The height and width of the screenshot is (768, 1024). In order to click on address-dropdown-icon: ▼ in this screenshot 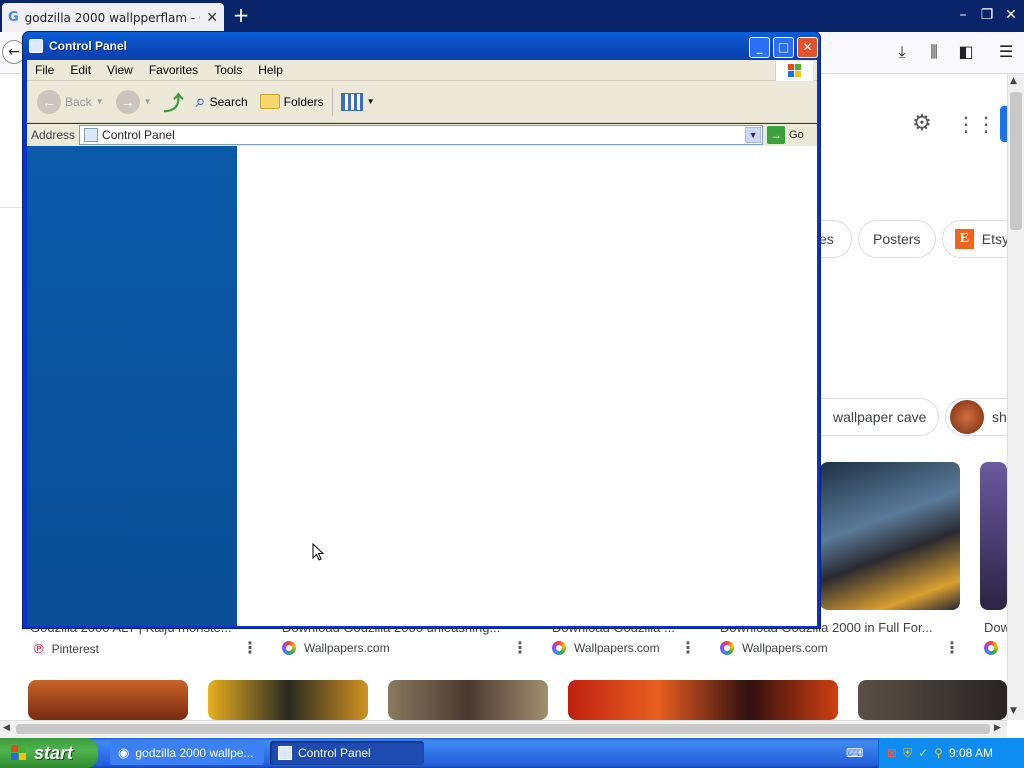, I will do `click(753, 135)`.